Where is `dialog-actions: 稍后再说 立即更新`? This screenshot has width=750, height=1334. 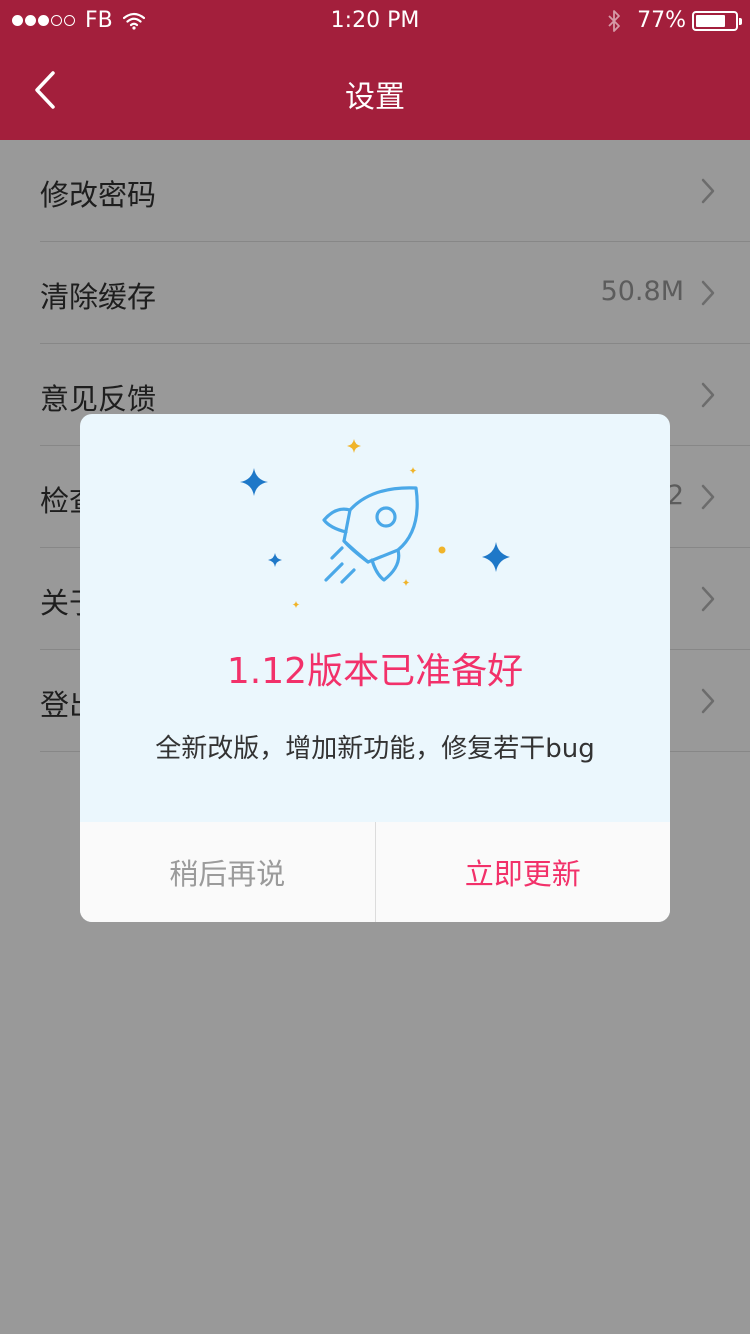
dialog-actions: 稍后再说 立即更新 is located at coordinates (375, 872).